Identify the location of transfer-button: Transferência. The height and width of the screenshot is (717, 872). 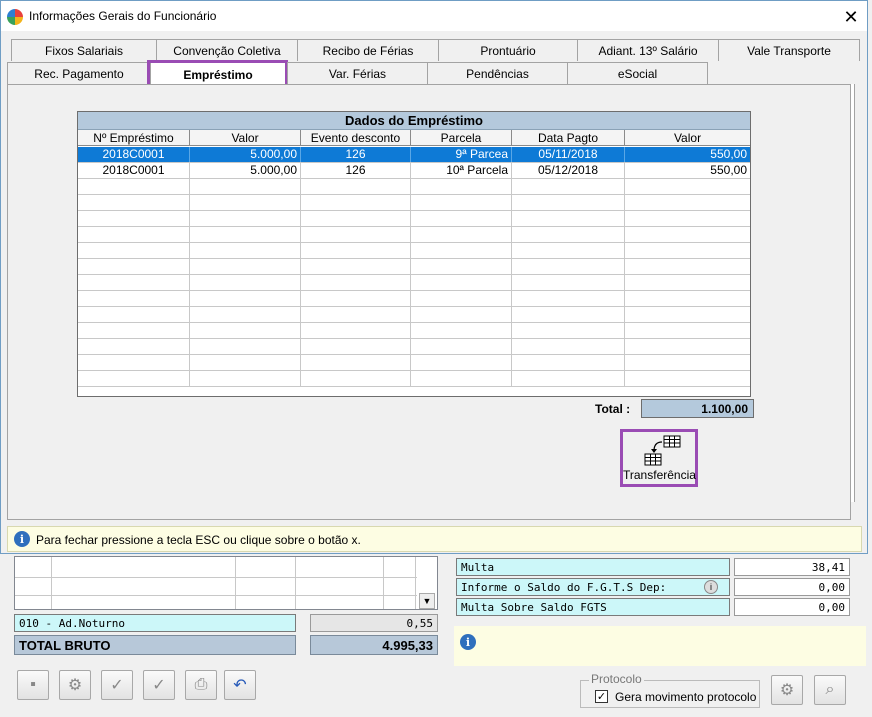
(659, 458).